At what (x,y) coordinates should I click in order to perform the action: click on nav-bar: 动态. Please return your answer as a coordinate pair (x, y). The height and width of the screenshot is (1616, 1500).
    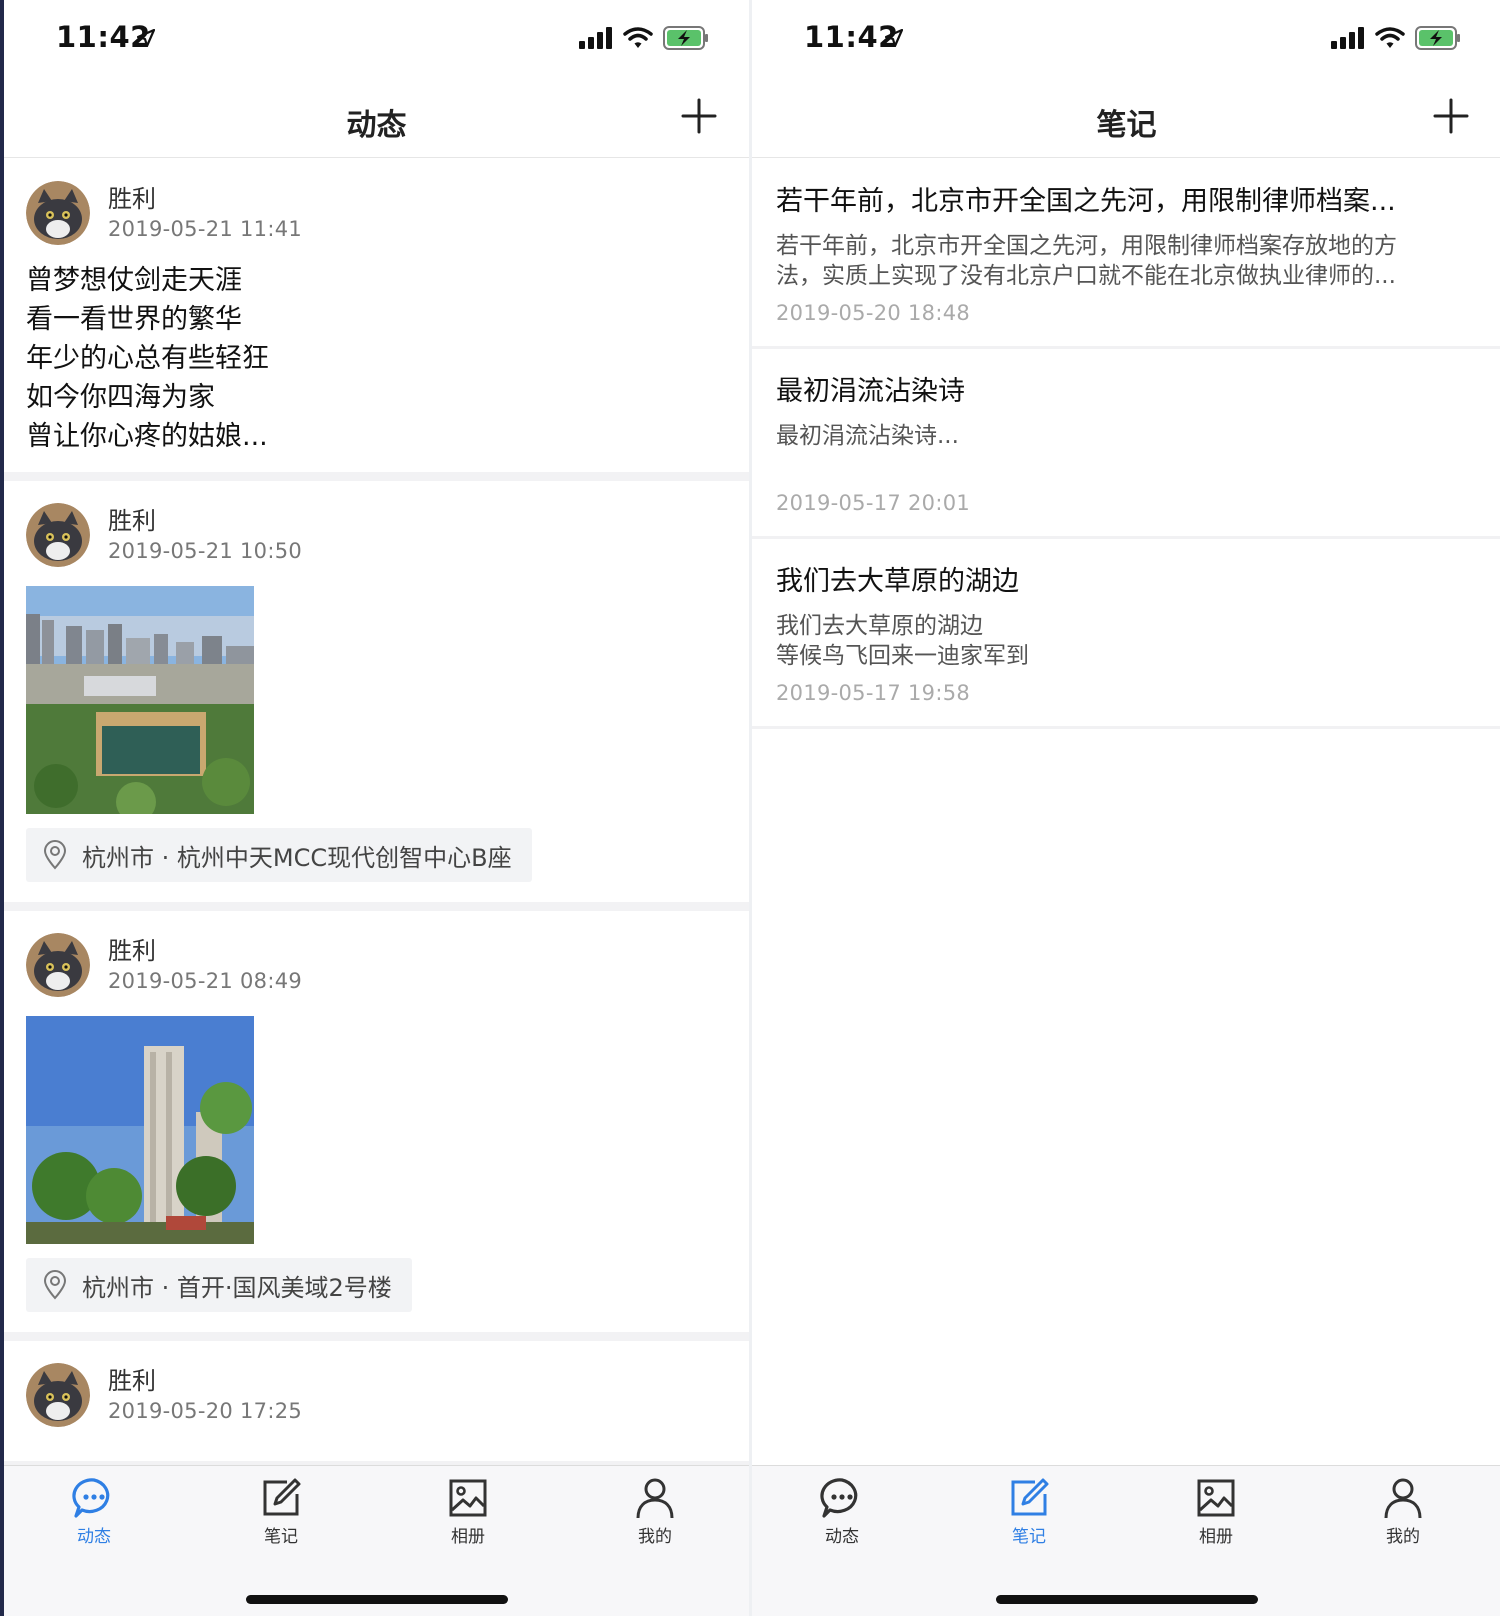
    Looking at the image, I should click on (376, 119).